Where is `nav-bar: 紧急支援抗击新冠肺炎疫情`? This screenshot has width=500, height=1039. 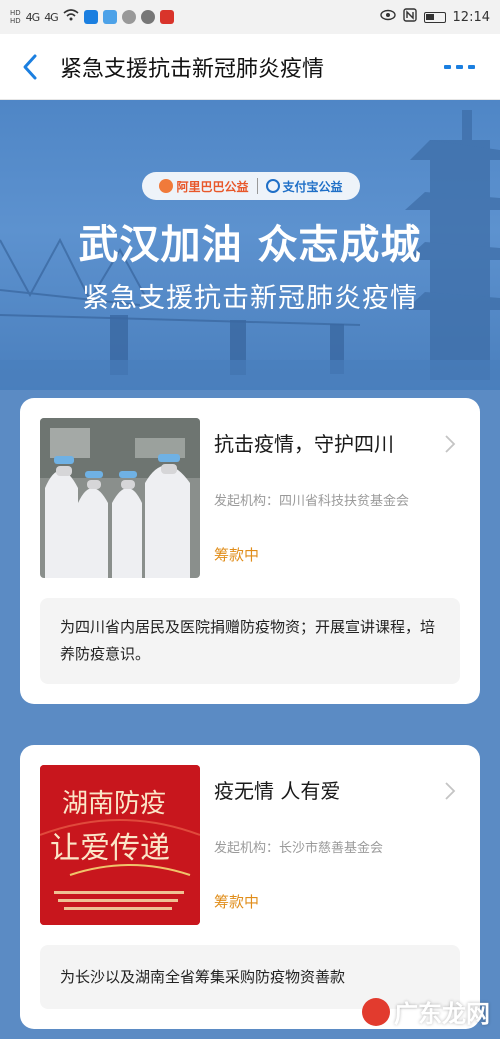 nav-bar: 紧急支援抗击新冠肺炎疫情 is located at coordinates (250, 67).